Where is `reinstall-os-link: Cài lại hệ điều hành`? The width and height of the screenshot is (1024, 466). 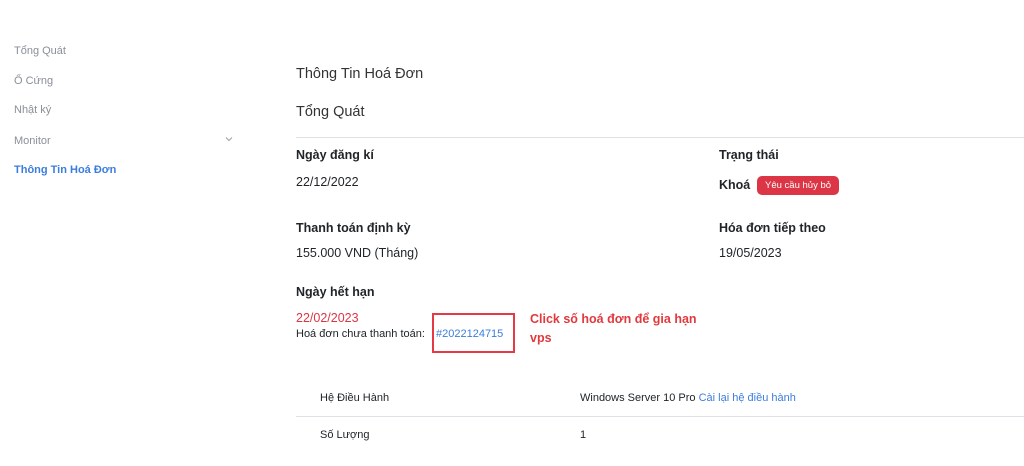 reinstall-os-link: Cài lại hệ điều hành is located at coordinates (747, 398).